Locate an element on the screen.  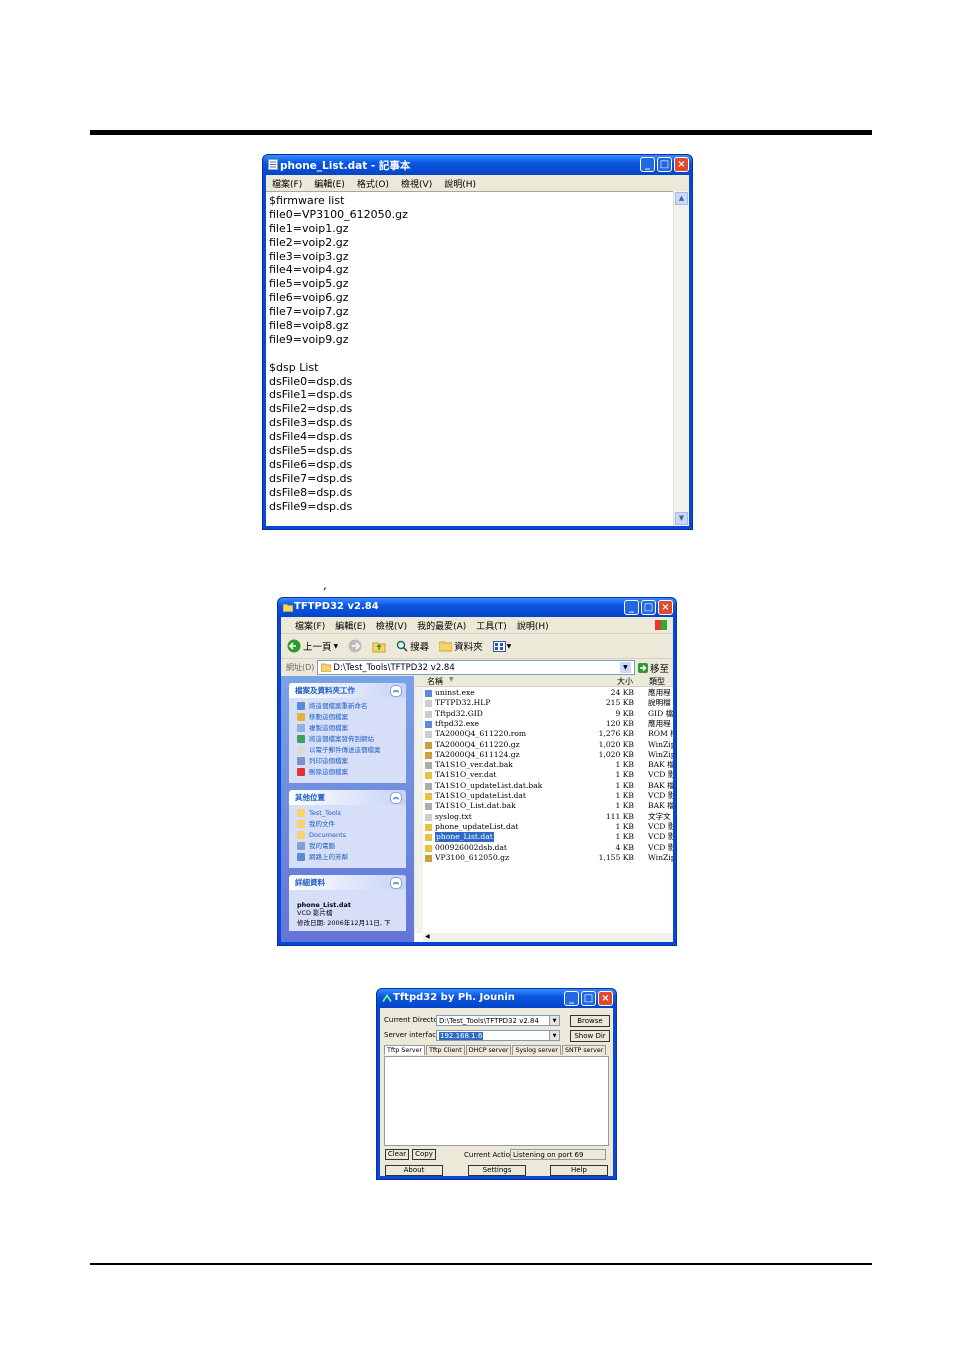
copy-button: Copy is located at coordinates (424, 1154).